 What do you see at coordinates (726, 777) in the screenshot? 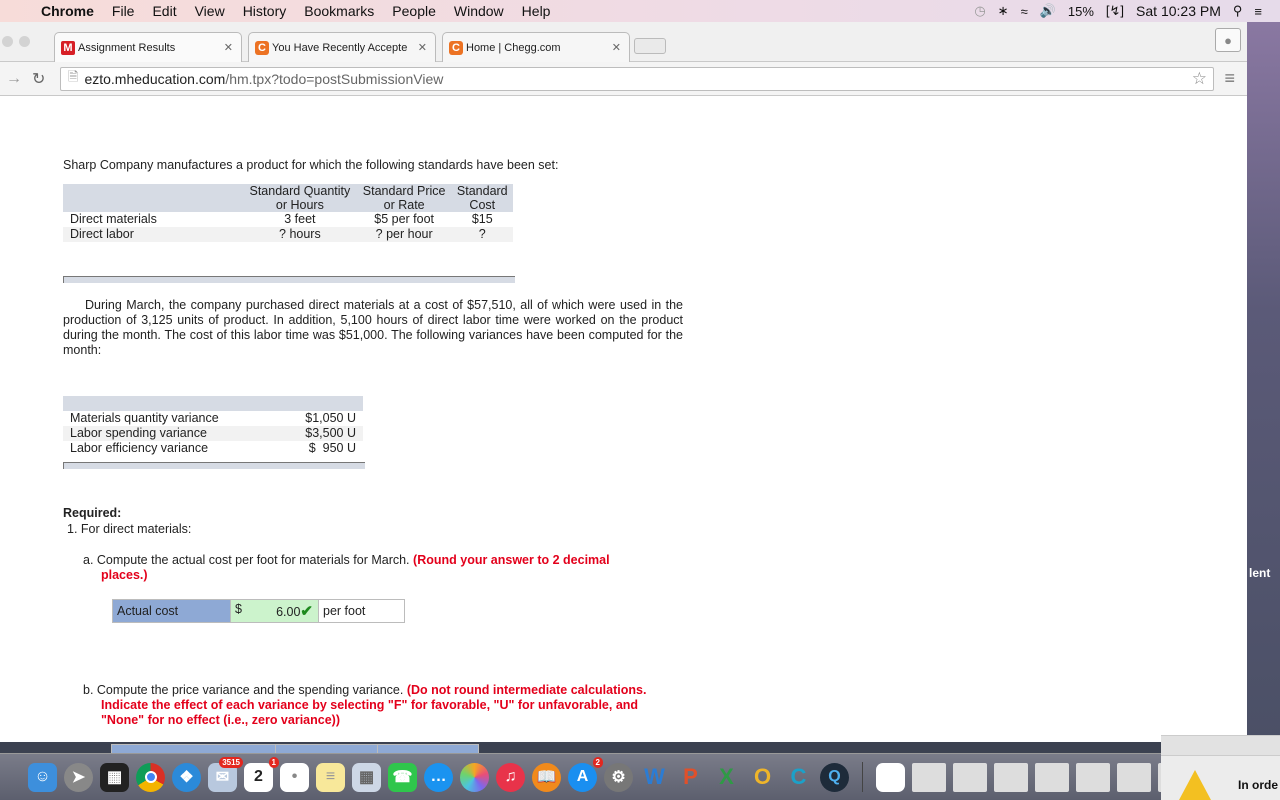
I see `excel-icon: X` at bounding box center [726, 777].